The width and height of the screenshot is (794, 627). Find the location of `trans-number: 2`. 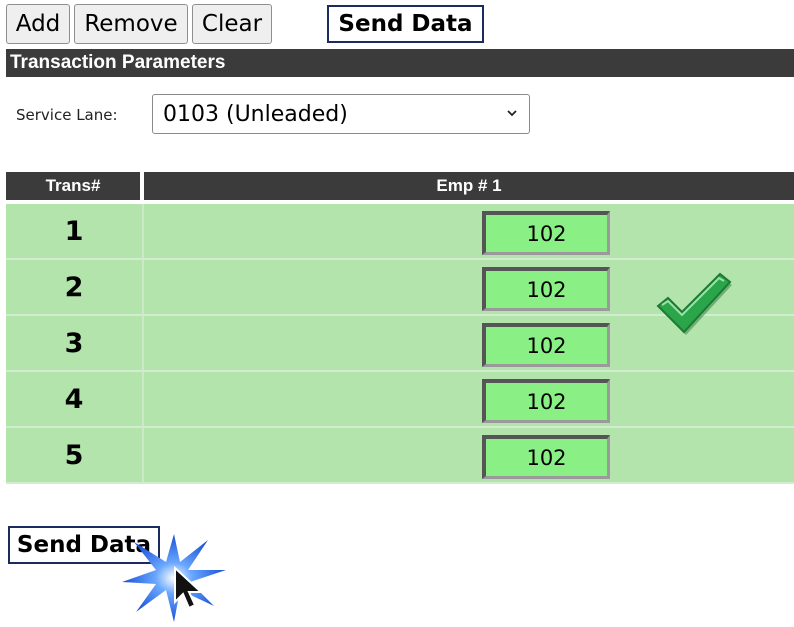

trans-number: 2 is located at coordinates (74, 287).